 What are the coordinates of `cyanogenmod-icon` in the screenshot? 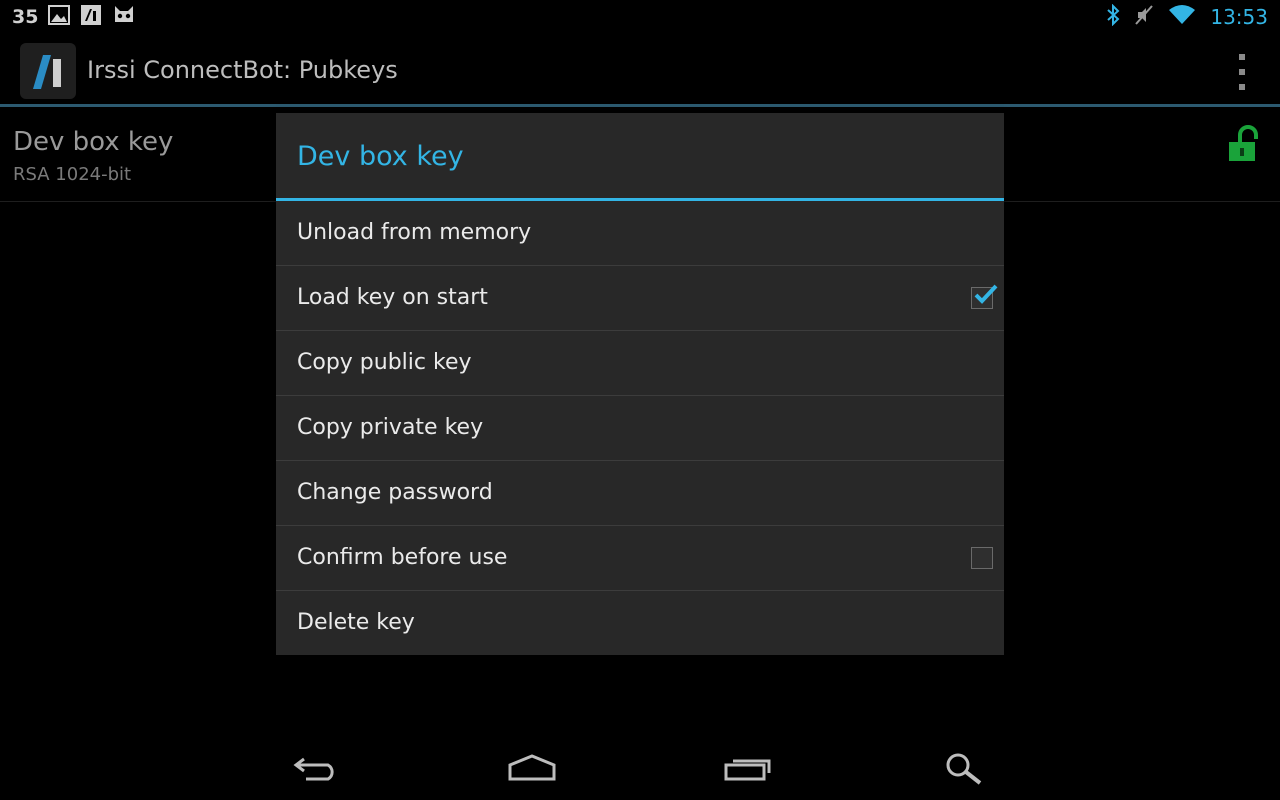 It's located at (124, 17).